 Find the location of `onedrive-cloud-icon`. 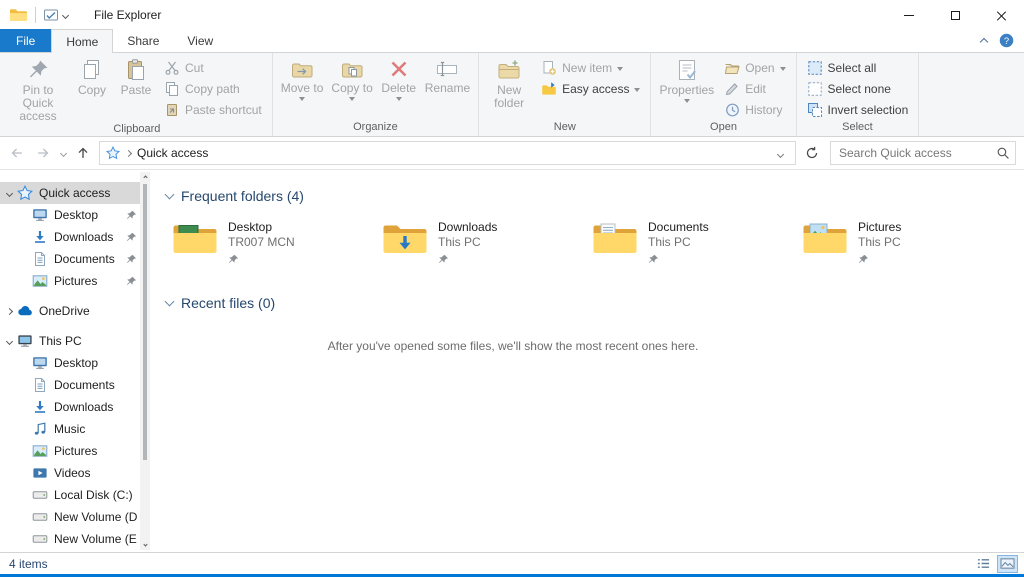

onedrive-cloud-icon is located at coordinates (25, 311).